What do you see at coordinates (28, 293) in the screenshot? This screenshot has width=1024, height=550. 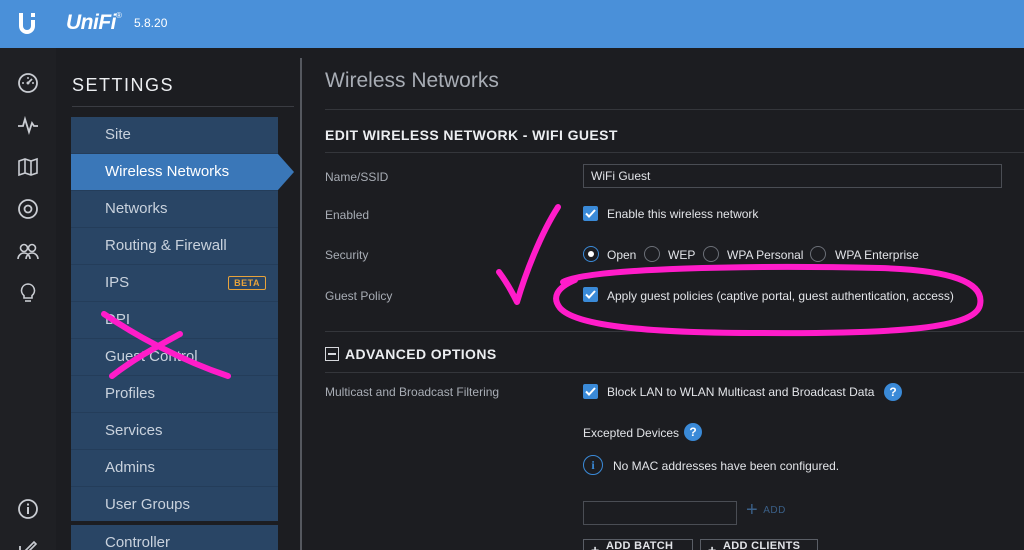 I see `insights-icon` at bounding box center [28, 293].